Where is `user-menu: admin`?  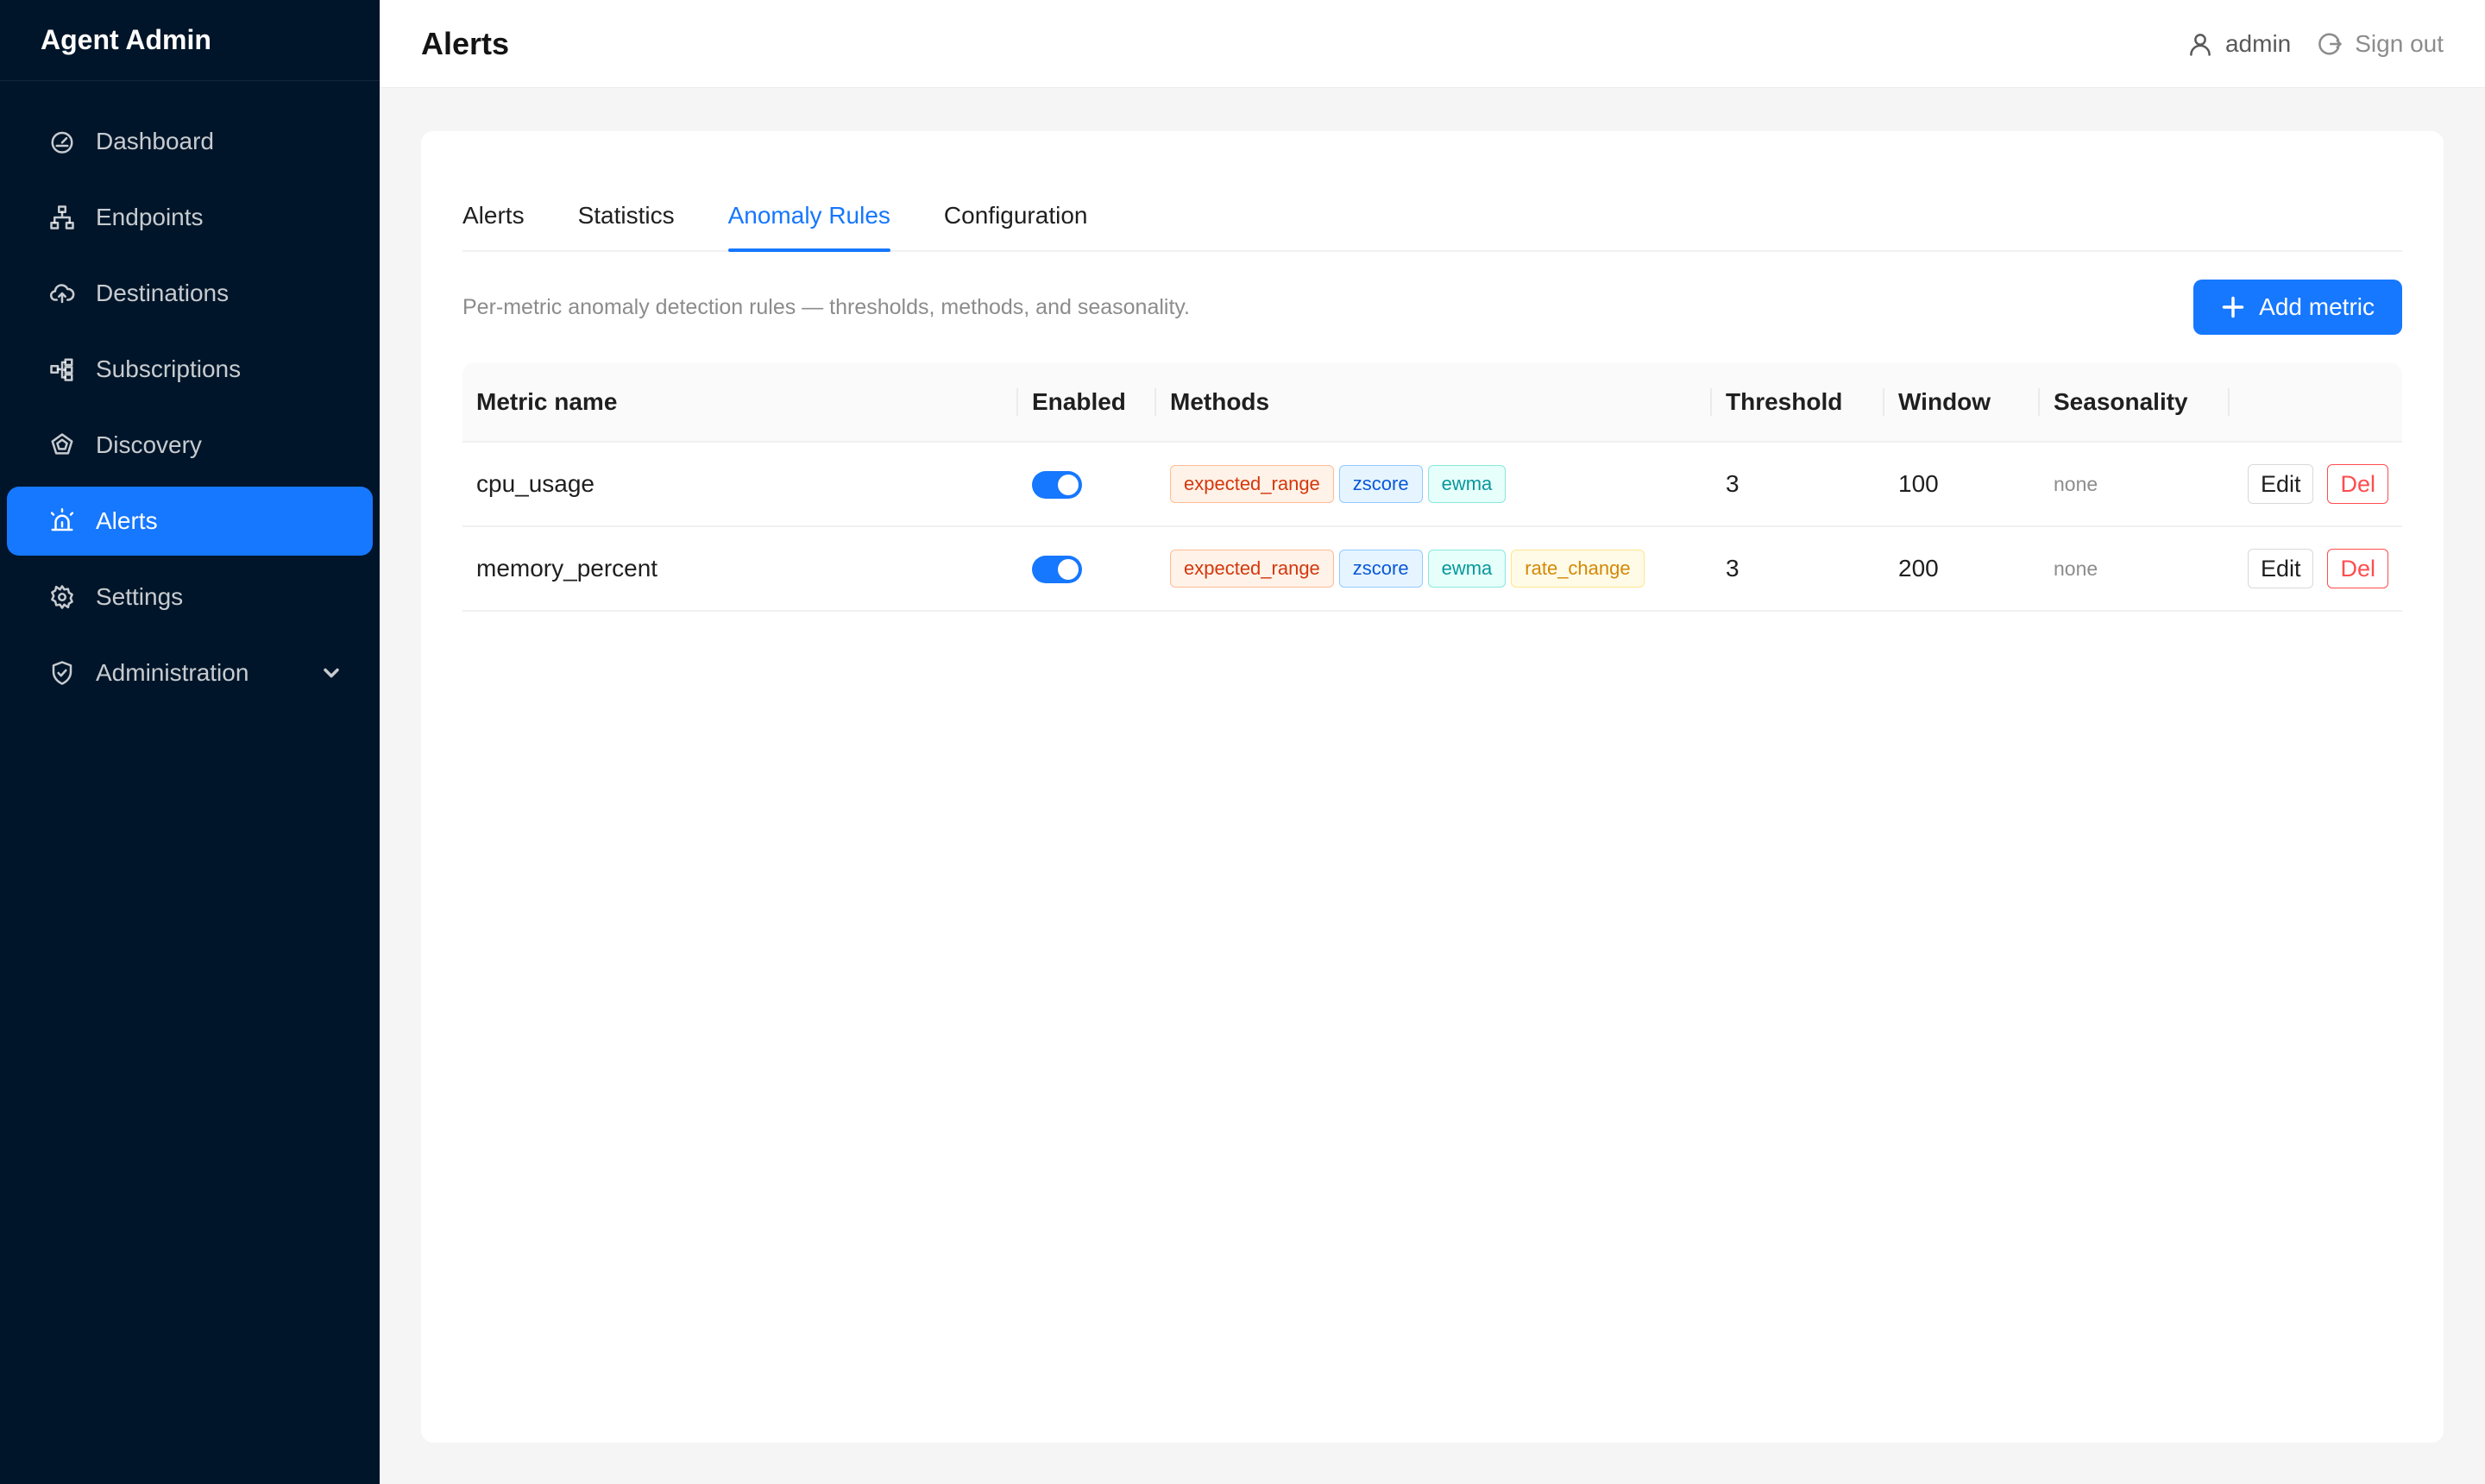 user-menu: admin is located at coordinates (2239, 44).